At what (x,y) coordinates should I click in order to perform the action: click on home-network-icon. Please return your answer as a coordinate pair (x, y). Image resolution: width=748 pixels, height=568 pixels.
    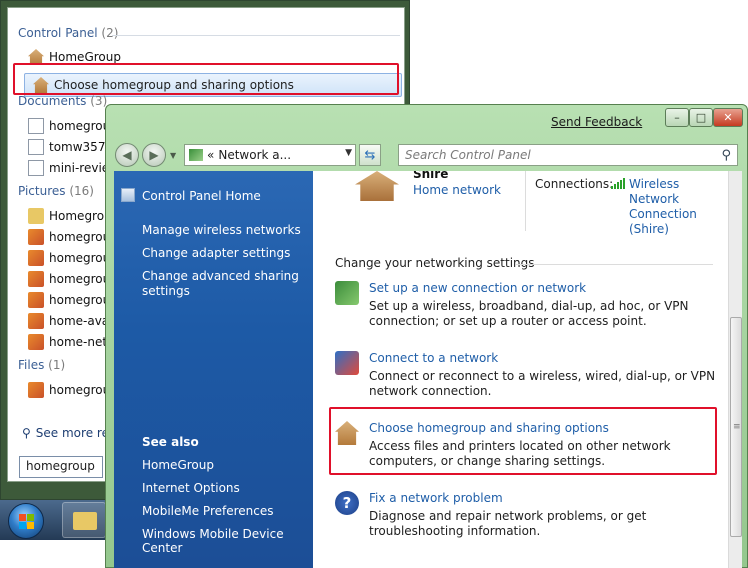
    Looking at the image, I should click on (377, 186).